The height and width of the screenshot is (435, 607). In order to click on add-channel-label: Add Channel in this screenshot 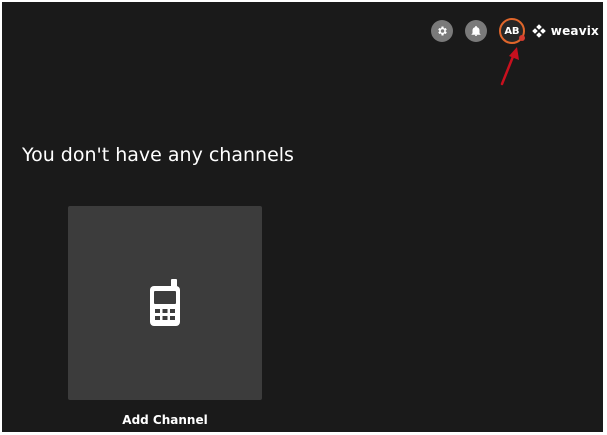, I will do `click(165, 420)`.